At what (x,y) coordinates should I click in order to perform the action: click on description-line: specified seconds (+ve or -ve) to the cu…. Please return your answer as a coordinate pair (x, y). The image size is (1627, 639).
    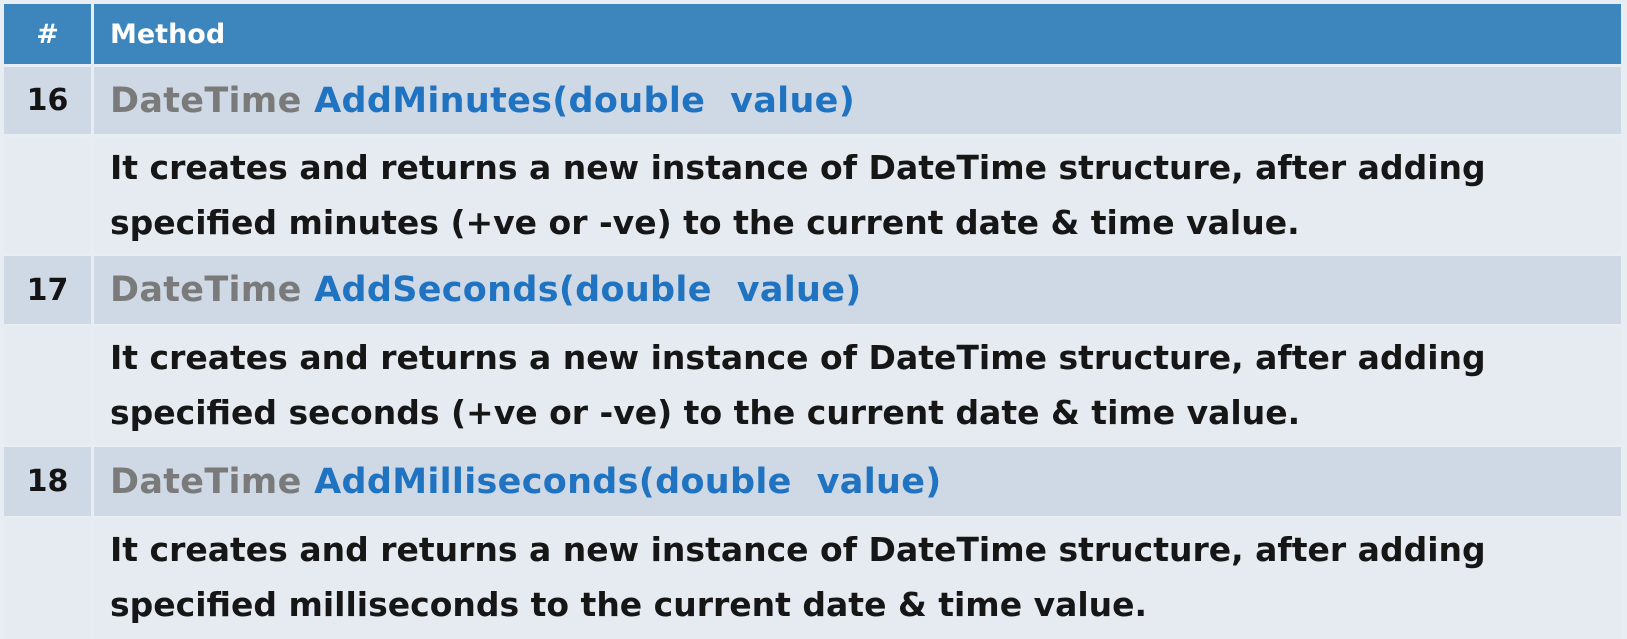
    Looking at the image, I should click on (705, 412).